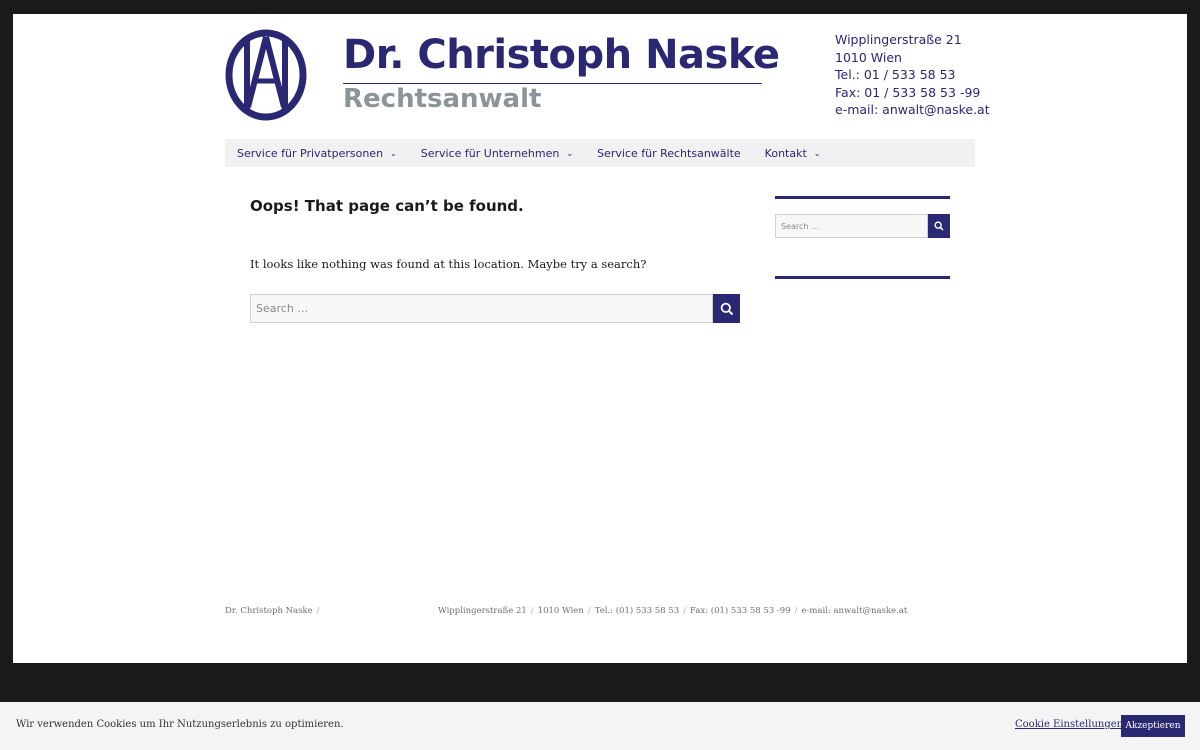  What do you see at coordinates (898, 39) in the screenshot?
I see `contact-street: Wipplingerstraße 21` at bounding box center [898, 39].